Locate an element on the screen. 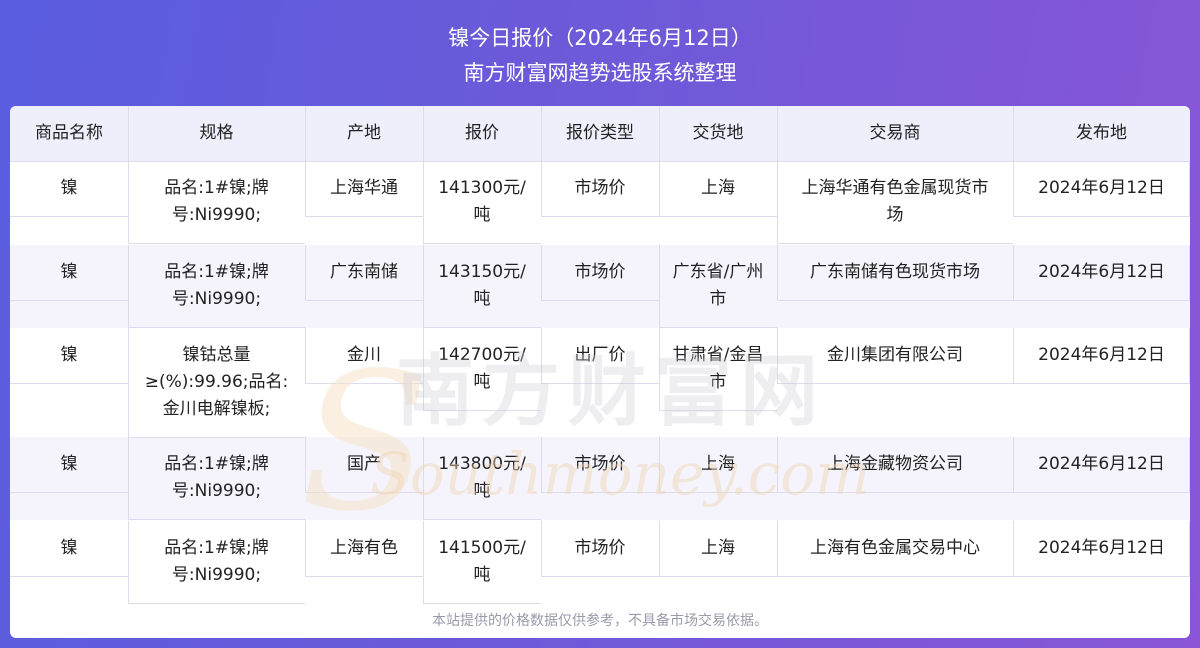 The width and height of the screenshot is (1200, 648). column-header-price: 报价 is located at coordinates (482, 133).